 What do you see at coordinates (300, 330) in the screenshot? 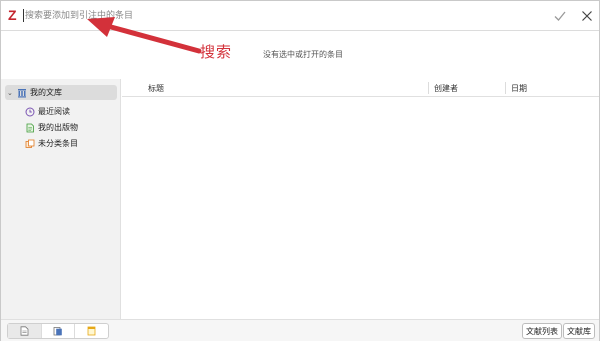
I see `bottom-toolbar: 文献列表 文献库` at bounding box center [300, 330].